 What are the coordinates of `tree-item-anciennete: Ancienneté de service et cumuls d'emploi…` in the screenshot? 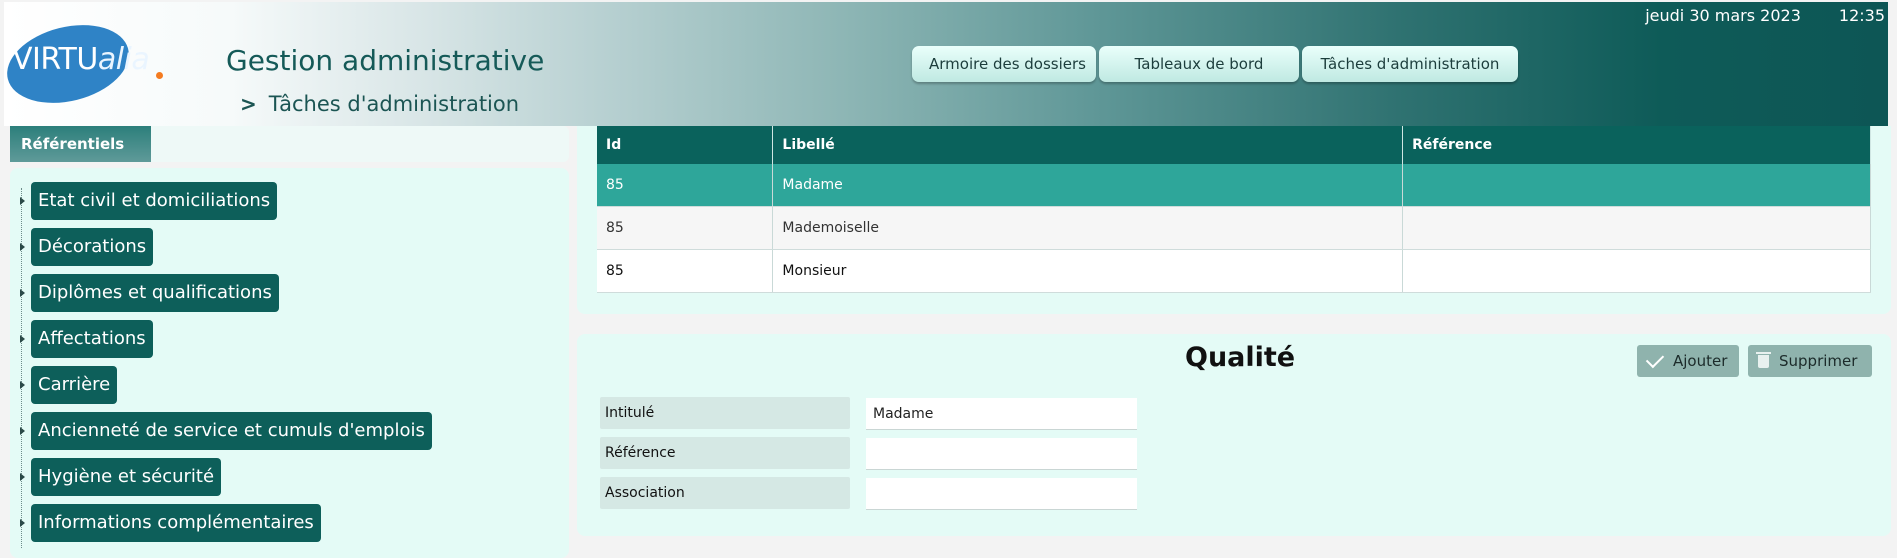 It's located at (226, 431).